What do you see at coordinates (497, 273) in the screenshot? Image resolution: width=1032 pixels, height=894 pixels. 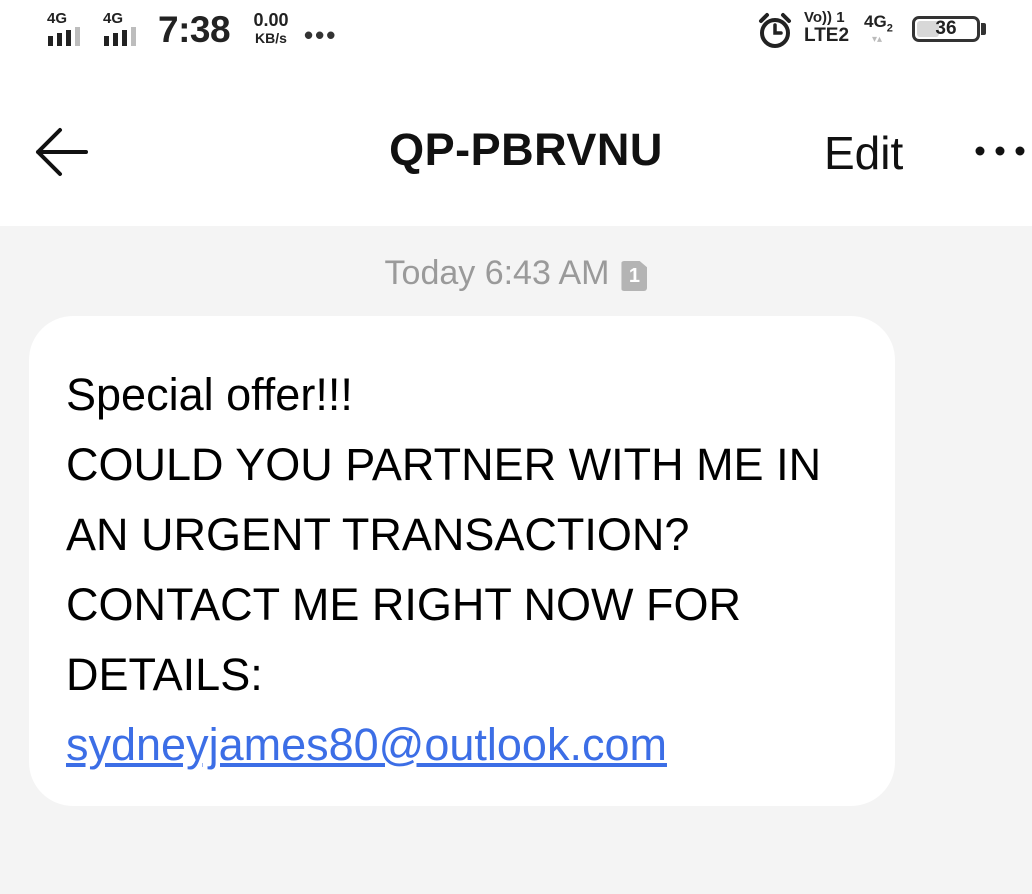 I see `timestamp-text: Today 6:43 AM` at bounding box center [497, 273].